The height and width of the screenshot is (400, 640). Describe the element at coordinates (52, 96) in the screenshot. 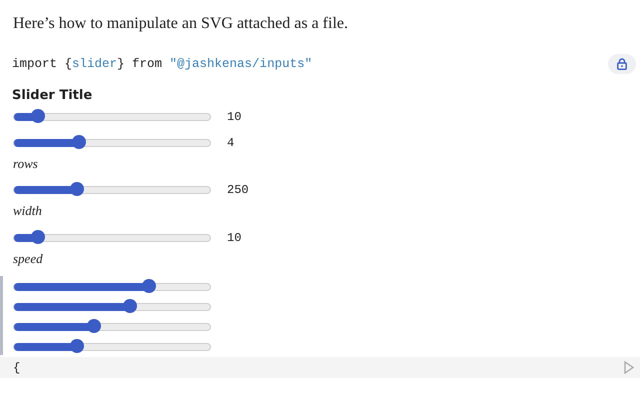

I see `slider-title: Slider Title` at that location.